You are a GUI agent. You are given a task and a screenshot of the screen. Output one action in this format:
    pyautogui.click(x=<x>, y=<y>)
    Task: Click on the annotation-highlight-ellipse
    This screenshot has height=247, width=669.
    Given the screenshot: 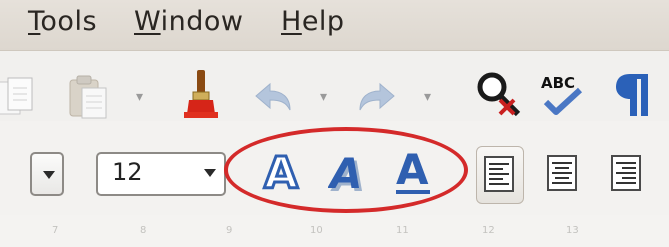 What is the action you would take?
    pyautogui.click(x=346, y=170)
    